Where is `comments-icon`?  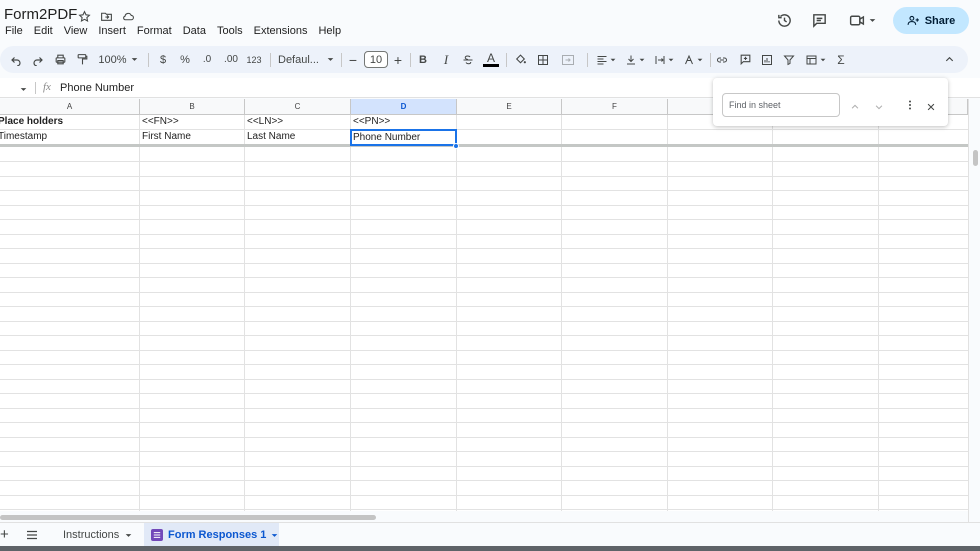
comments-icon is located at coordinates (819, 23).